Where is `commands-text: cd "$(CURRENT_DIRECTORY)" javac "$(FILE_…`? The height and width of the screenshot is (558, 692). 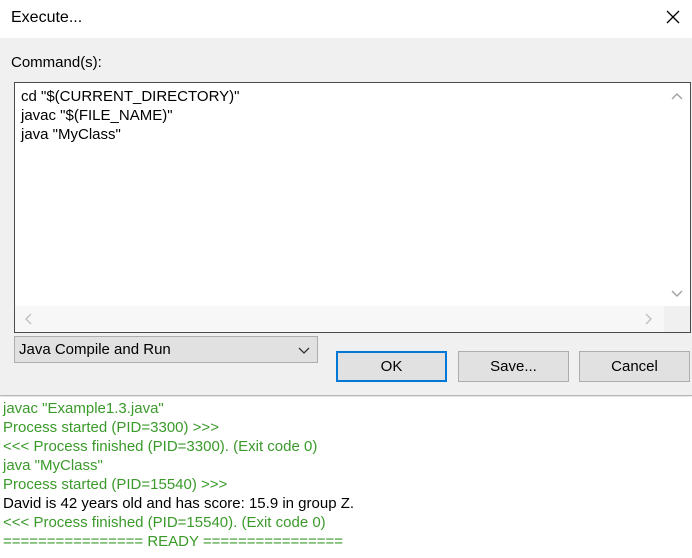 commands-text: cd "$(CURRENT_DIRECTORY)" javac "$(FILE_… is located at coordinates (130, 115).